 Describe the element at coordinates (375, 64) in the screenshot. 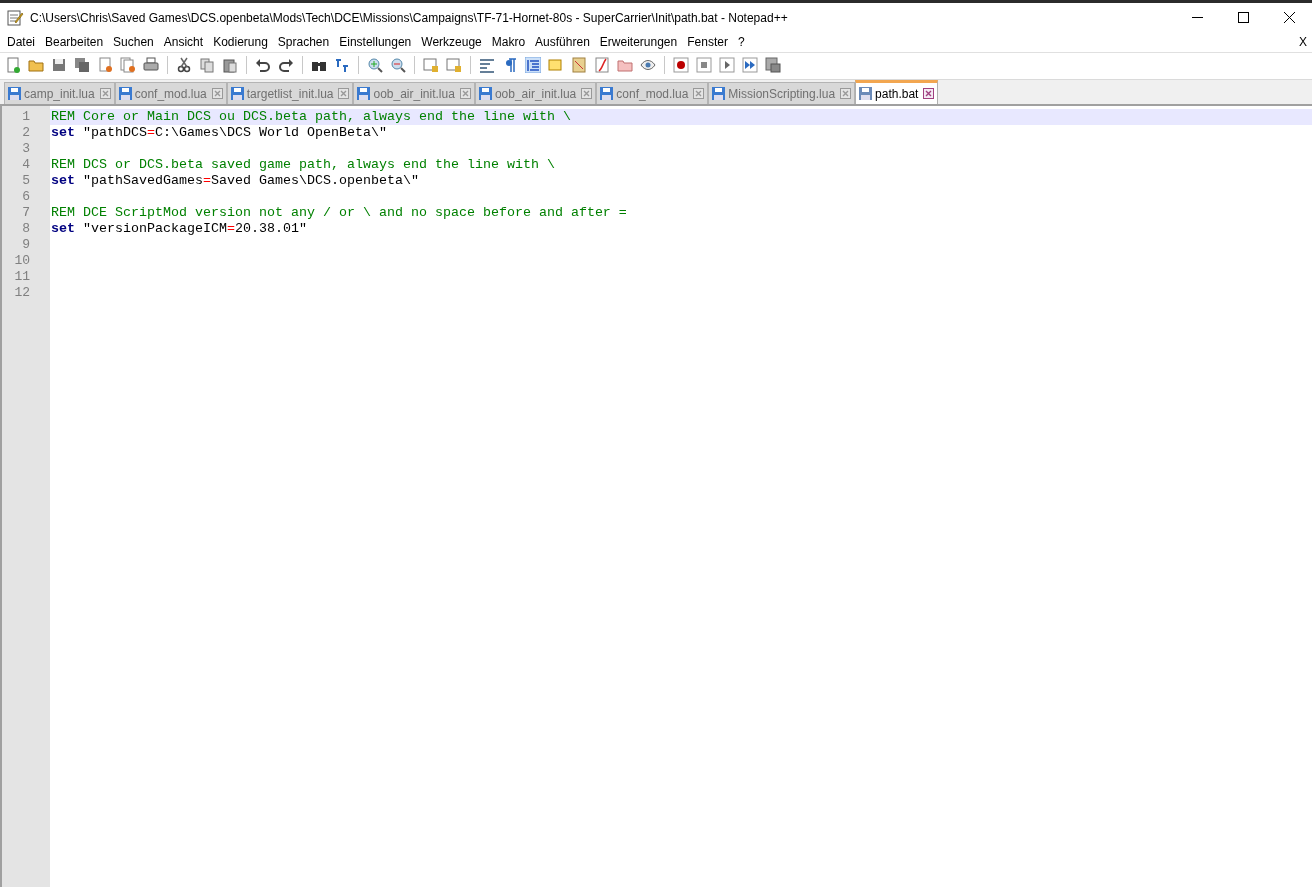

I see `zoom-in-icon` at that location.